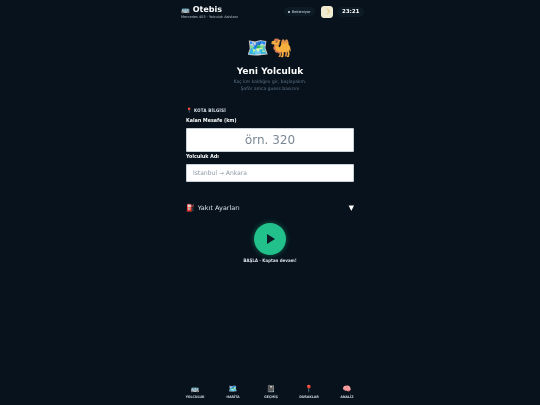 This screenshot has height=405, width=540. I want to click on status-text: Bekleniyor, so click(301, 11).